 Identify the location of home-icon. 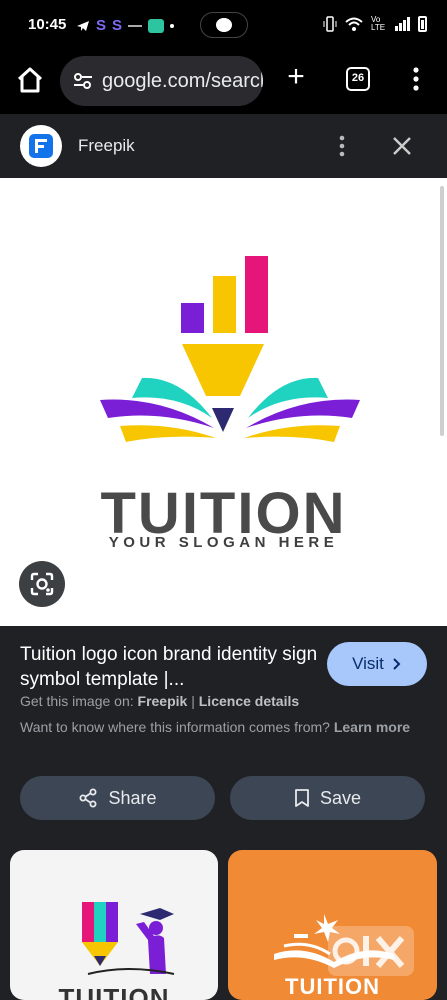
(30, 80).